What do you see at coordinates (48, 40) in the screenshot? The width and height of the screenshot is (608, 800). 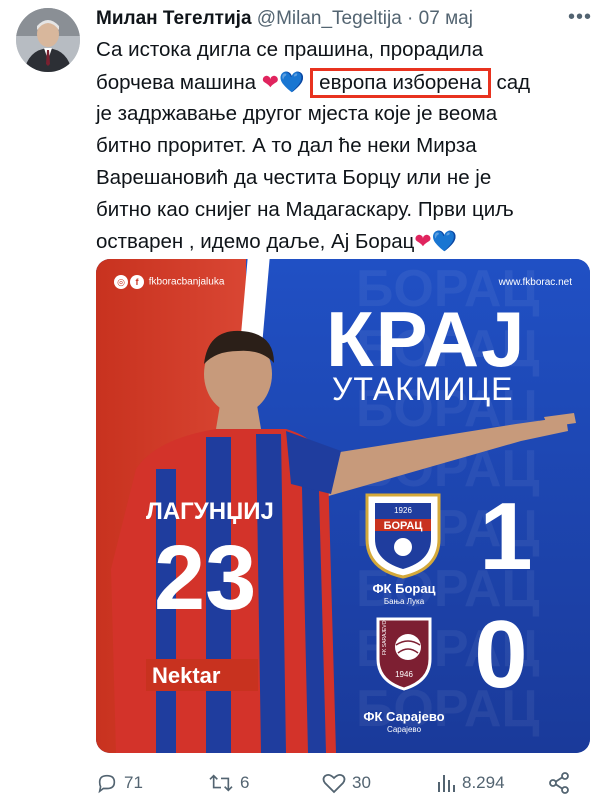 I see `avatar` at bounding box center [48, 40].